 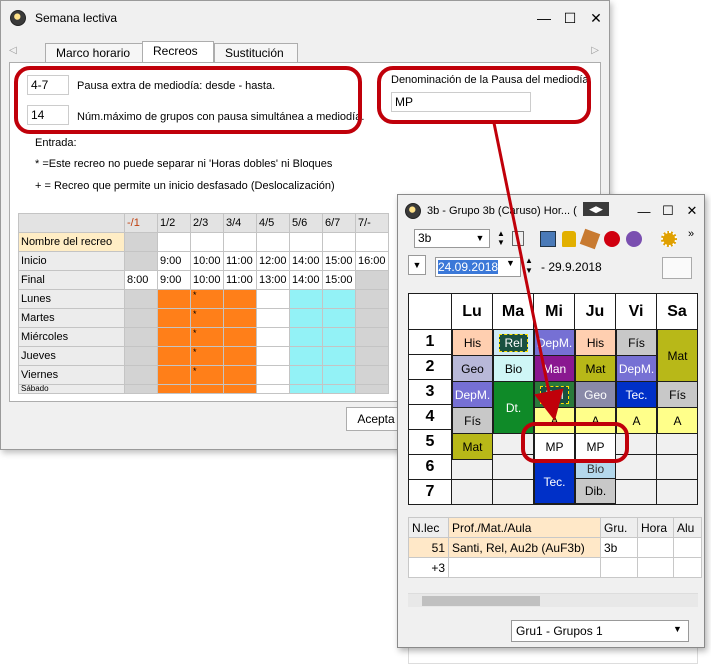 I want to click on maximize-icon: ☐, so click(x=668, y=211).